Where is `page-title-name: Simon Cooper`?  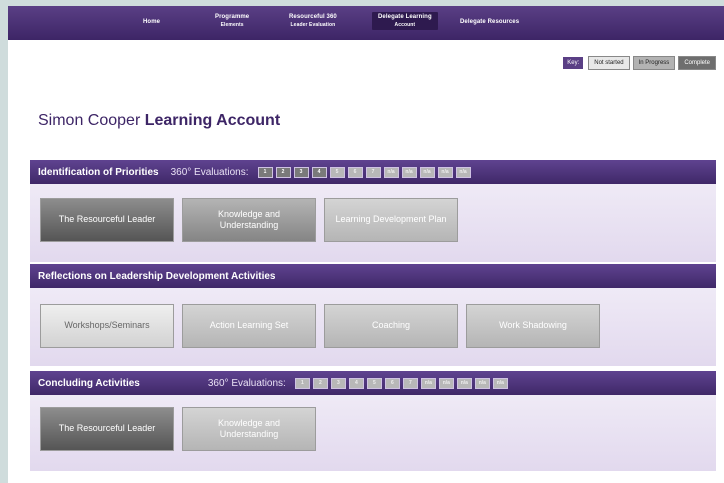
page-title-name: Simon Cooper is located at coordinates (89, 120).